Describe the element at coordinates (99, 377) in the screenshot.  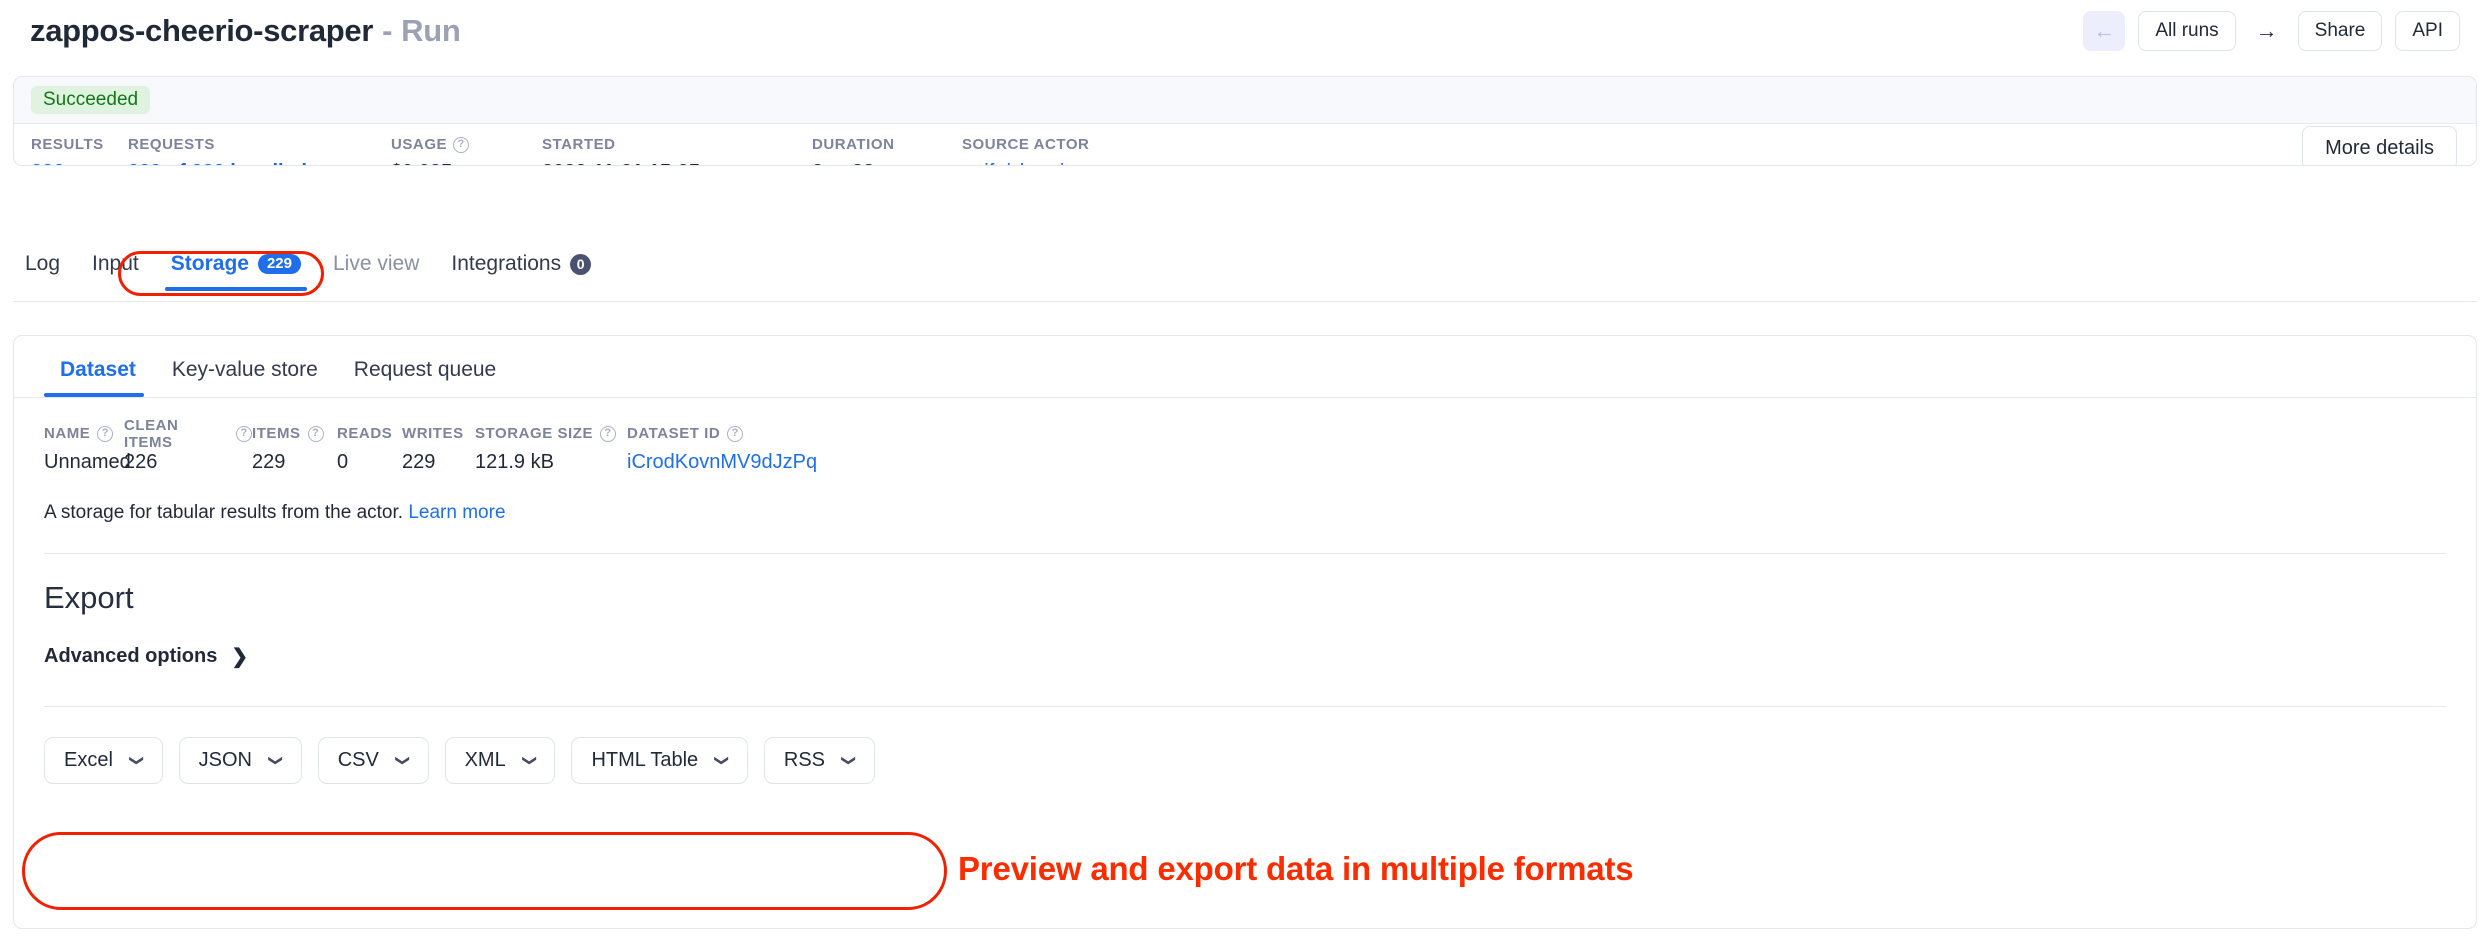
I see `subtab-dataset: Dataset` at that location.